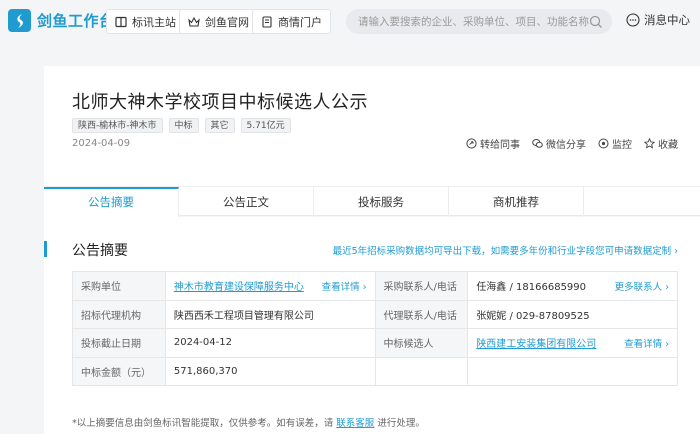 The image size is (700, 434). Describe the element at coordinates (267, 21) in the screenshot. I see `document-icon` at that location.